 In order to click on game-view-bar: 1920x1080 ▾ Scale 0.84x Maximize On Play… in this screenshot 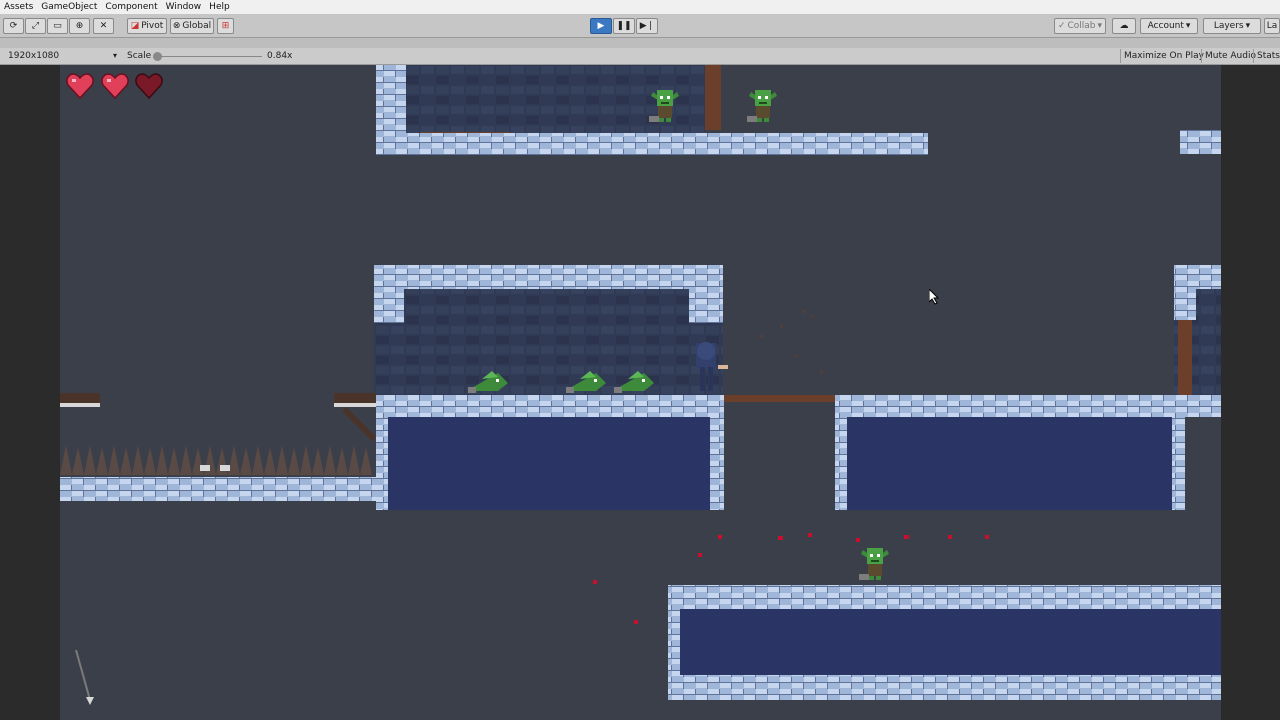, I will do `click(640, 56)`.